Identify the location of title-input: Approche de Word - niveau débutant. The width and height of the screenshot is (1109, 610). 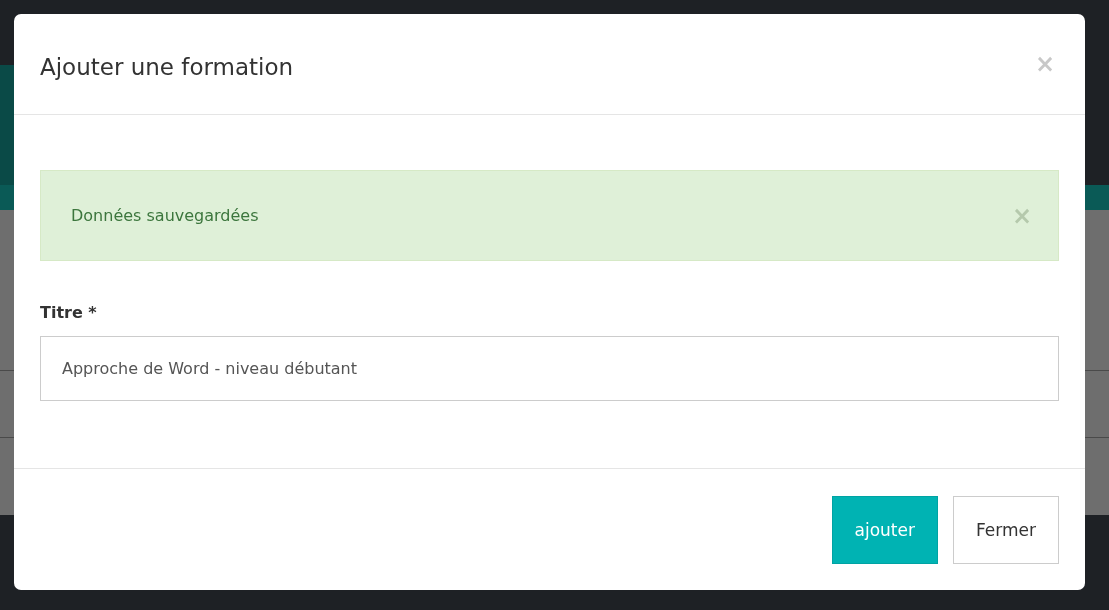
(549, 368).